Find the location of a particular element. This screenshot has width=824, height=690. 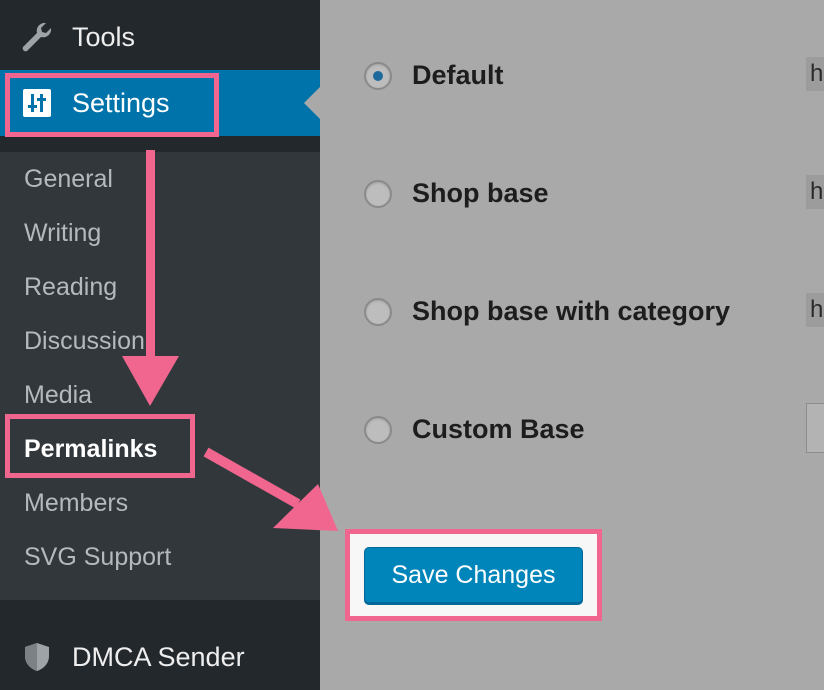

annotation-arrows is located at coordinates (230, 340).